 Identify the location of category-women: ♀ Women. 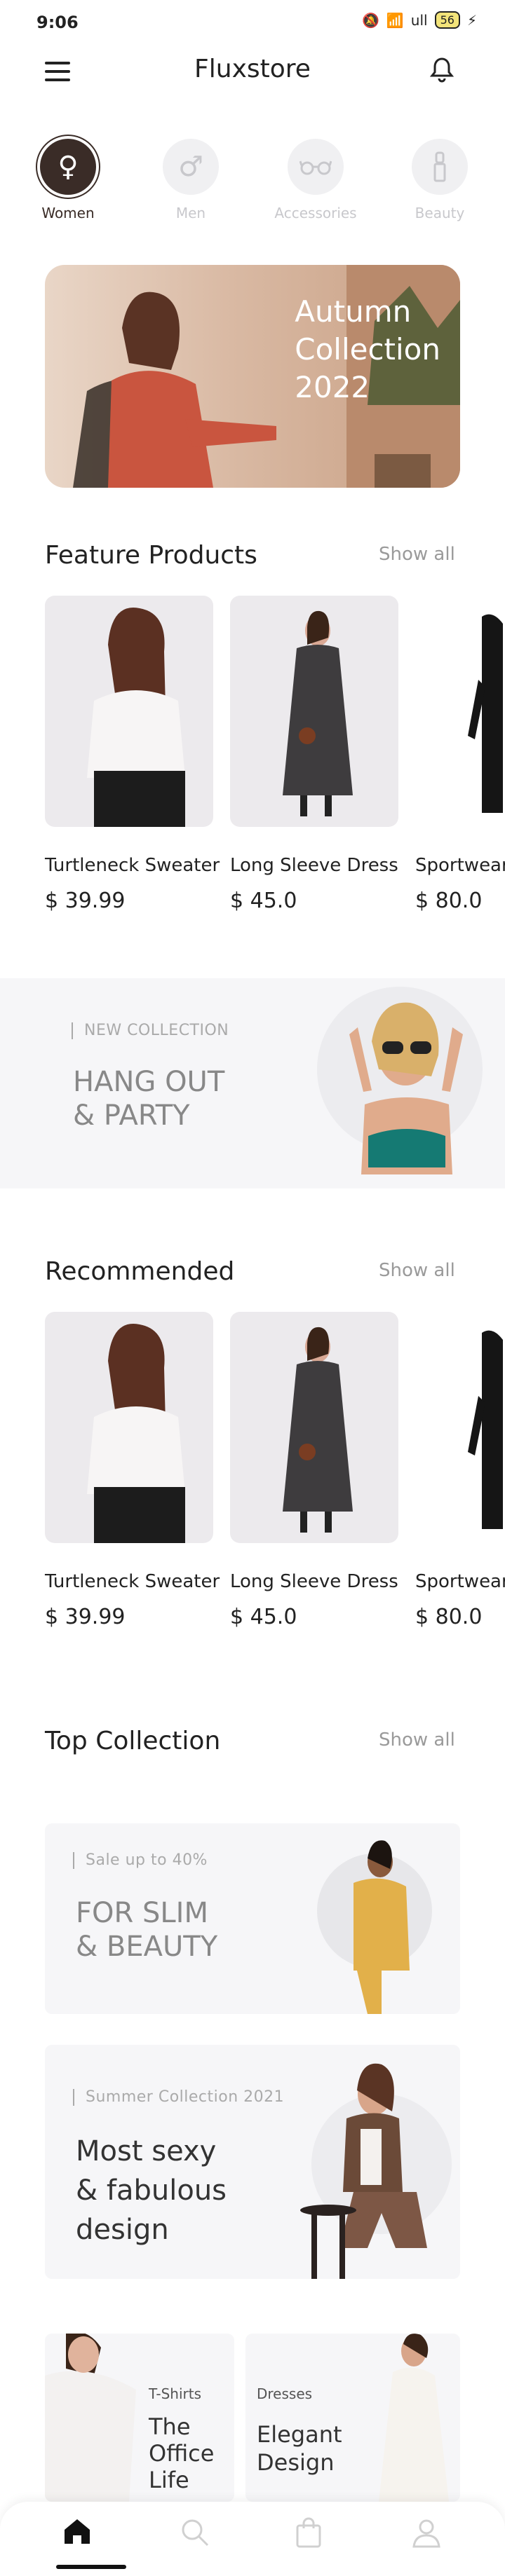
(68, 180).